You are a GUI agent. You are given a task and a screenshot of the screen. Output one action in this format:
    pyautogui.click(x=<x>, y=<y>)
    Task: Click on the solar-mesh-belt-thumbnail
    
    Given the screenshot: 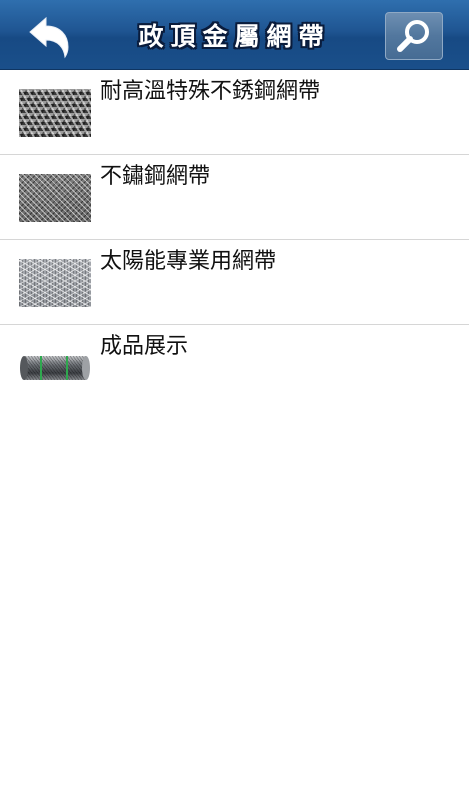 What is the action you would take?
    pyautogui.click(x=55, y=283)
    